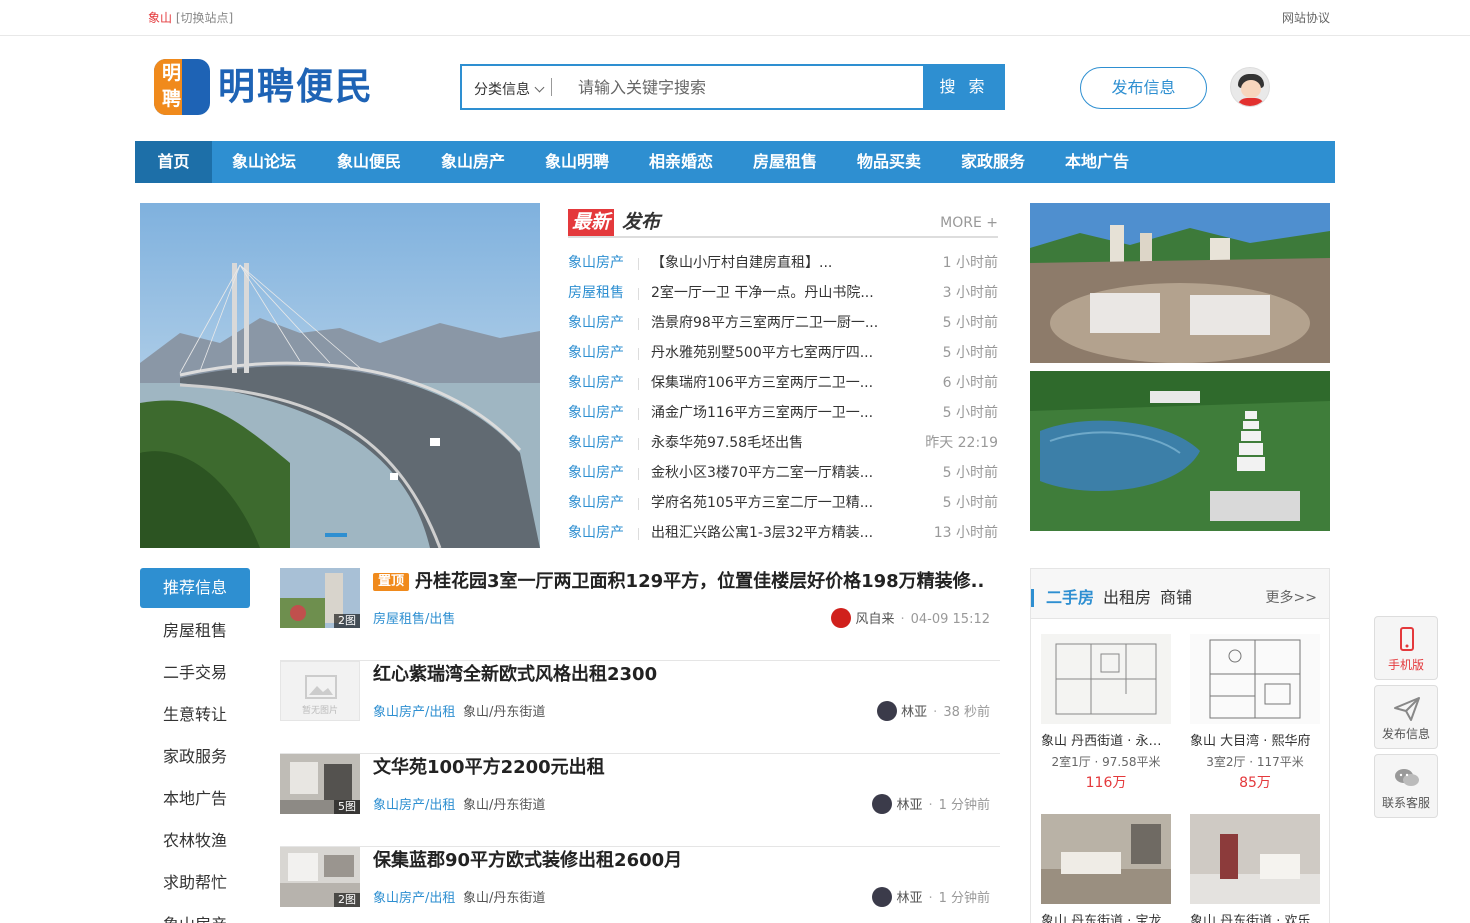  I want to click on list-item: 象山房产 保集瑞府106平方三室两厅二卫一... 6 小时前, so click(783, 383).